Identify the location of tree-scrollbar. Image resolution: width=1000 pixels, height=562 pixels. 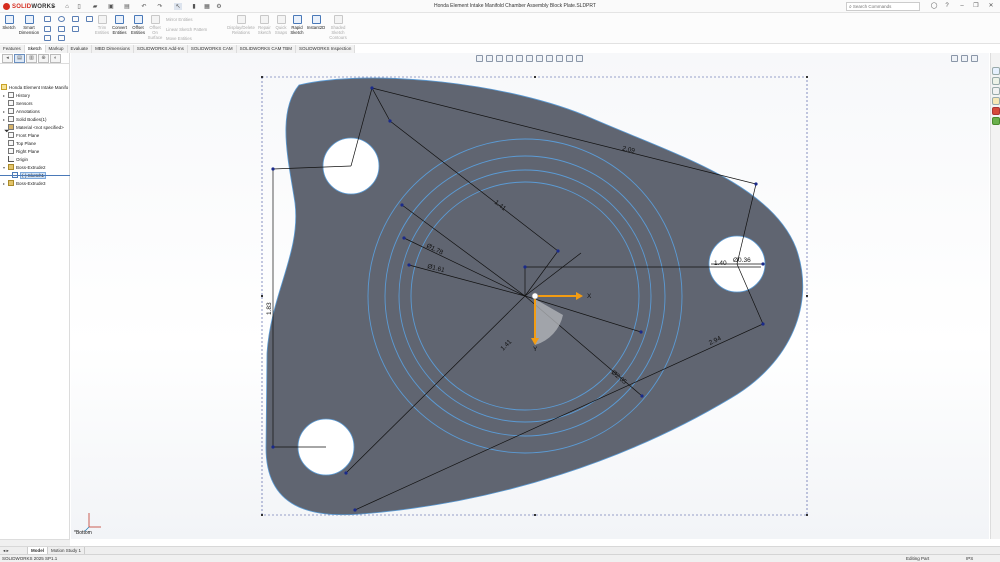
(35, 542).